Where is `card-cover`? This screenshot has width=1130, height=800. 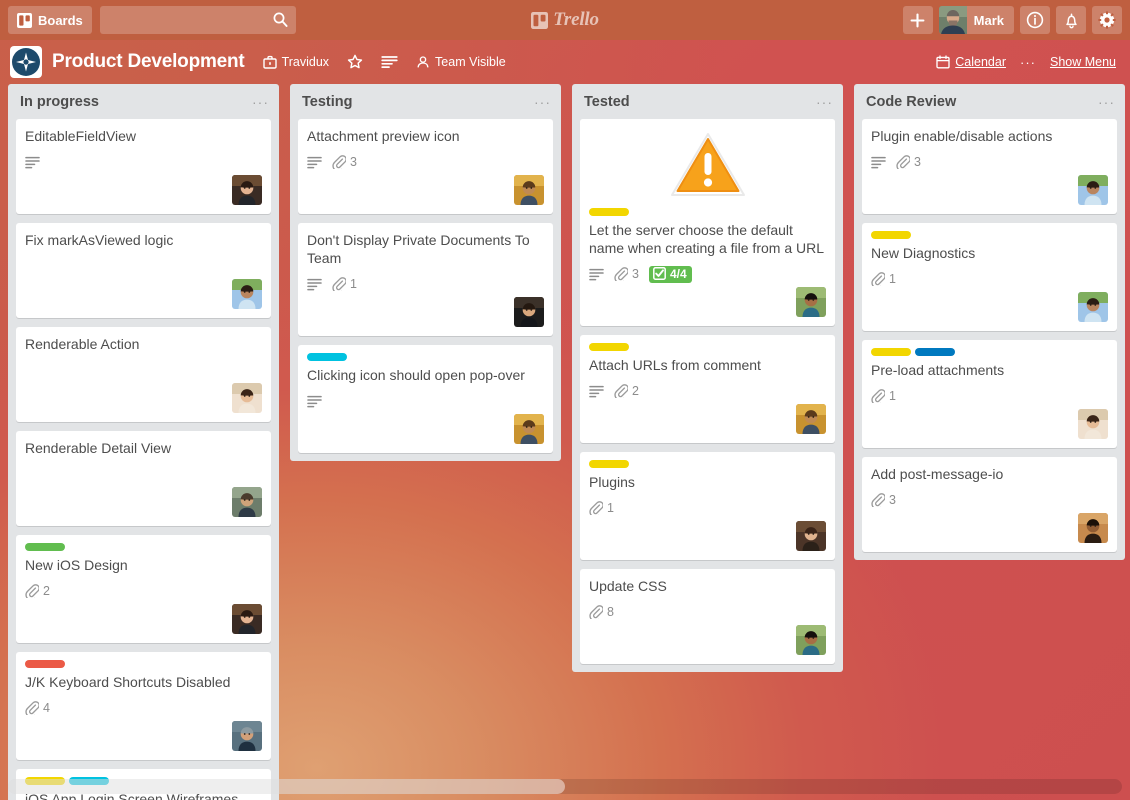
card-cover is located at coordinates (707, 160).